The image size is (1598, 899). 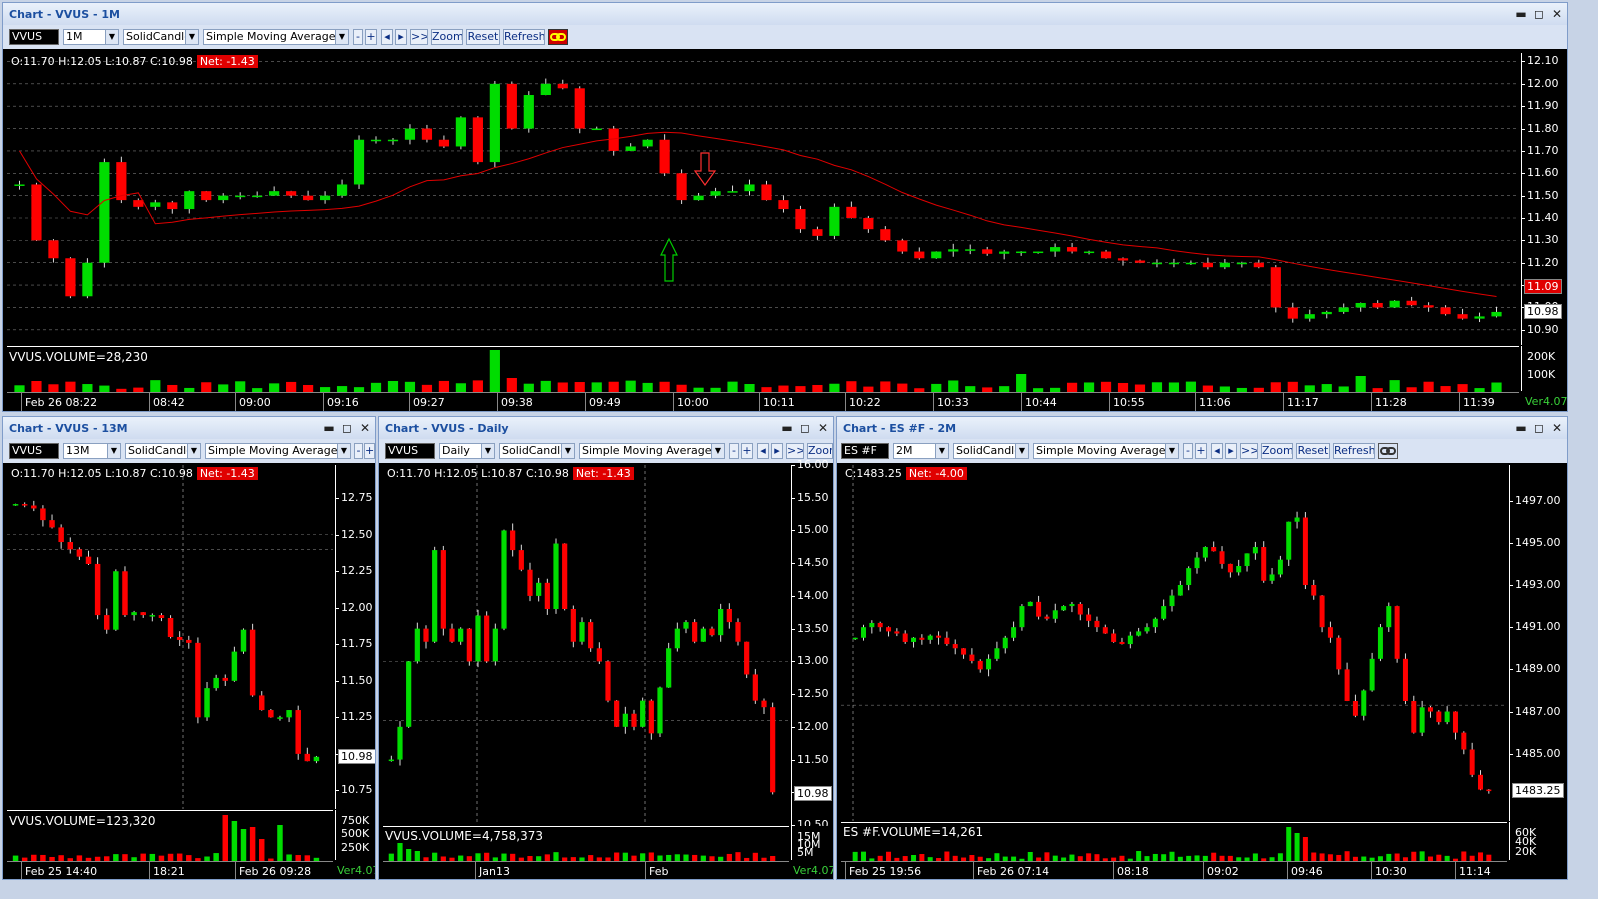 I want to click on symbol-input: ES #F, so click(x=865, y=451).